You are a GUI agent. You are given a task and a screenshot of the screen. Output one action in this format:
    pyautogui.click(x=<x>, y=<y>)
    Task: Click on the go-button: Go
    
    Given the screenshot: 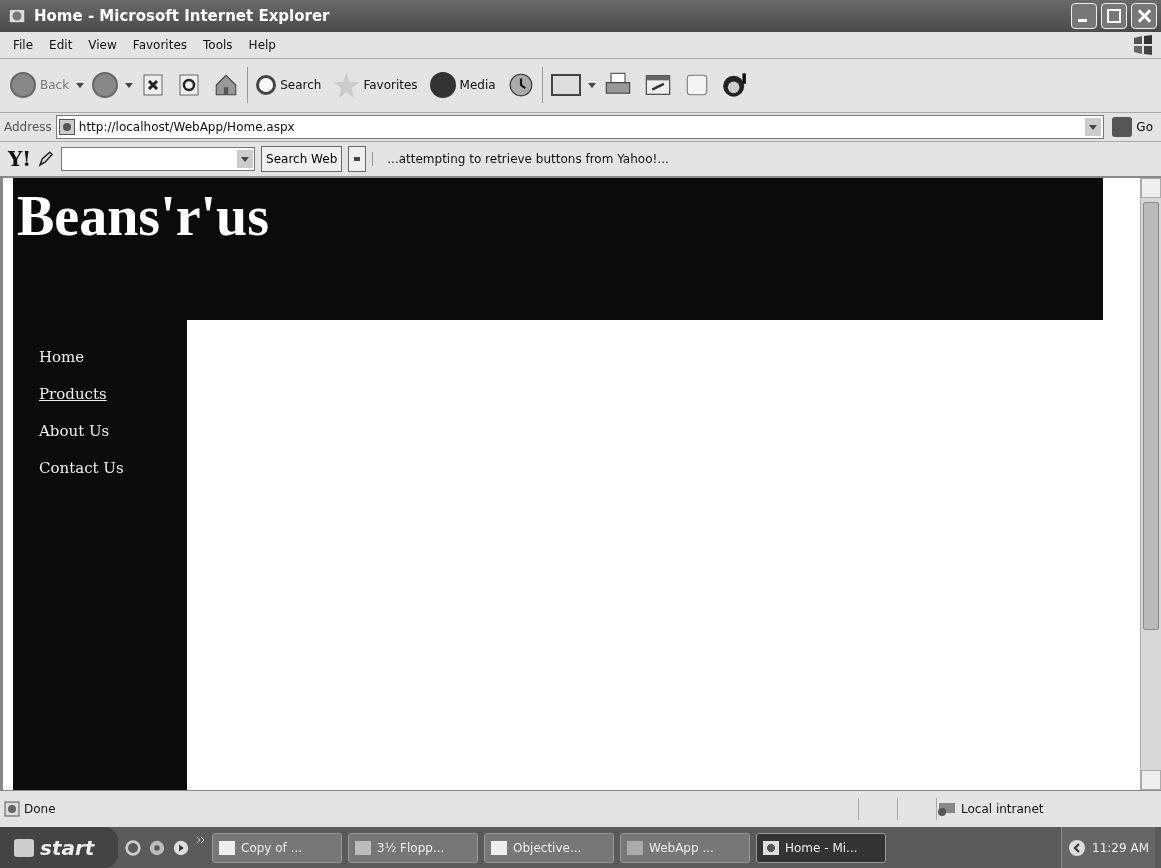 What is the action you would take?
    pyautogui.click(x=1132, y=126)
    